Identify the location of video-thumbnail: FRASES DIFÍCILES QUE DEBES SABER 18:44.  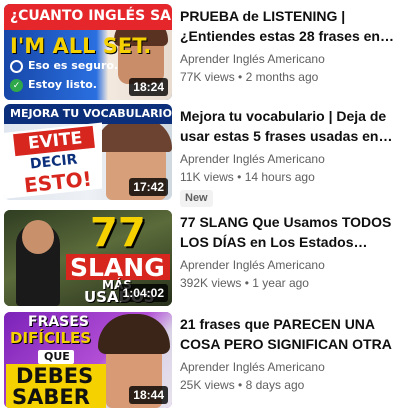
(88, 360).